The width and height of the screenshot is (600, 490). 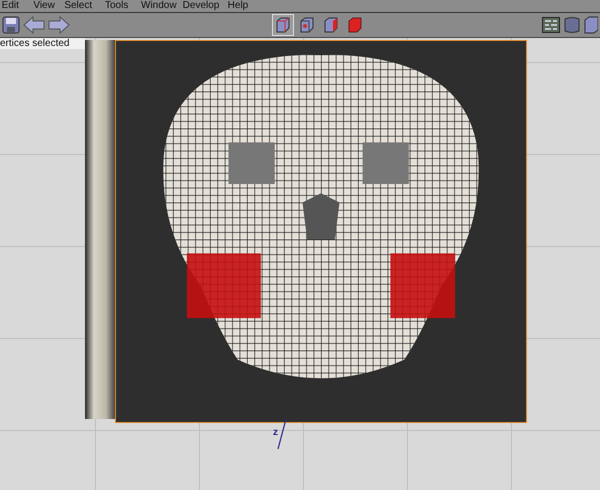 I want to click on menu-item: Tools, so click(x=116, y=6).